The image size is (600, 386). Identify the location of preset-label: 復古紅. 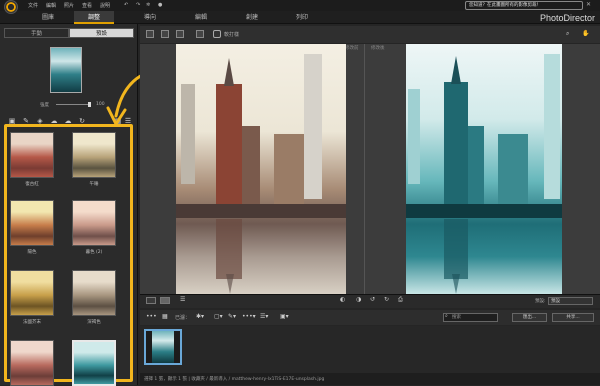
(32, 184).